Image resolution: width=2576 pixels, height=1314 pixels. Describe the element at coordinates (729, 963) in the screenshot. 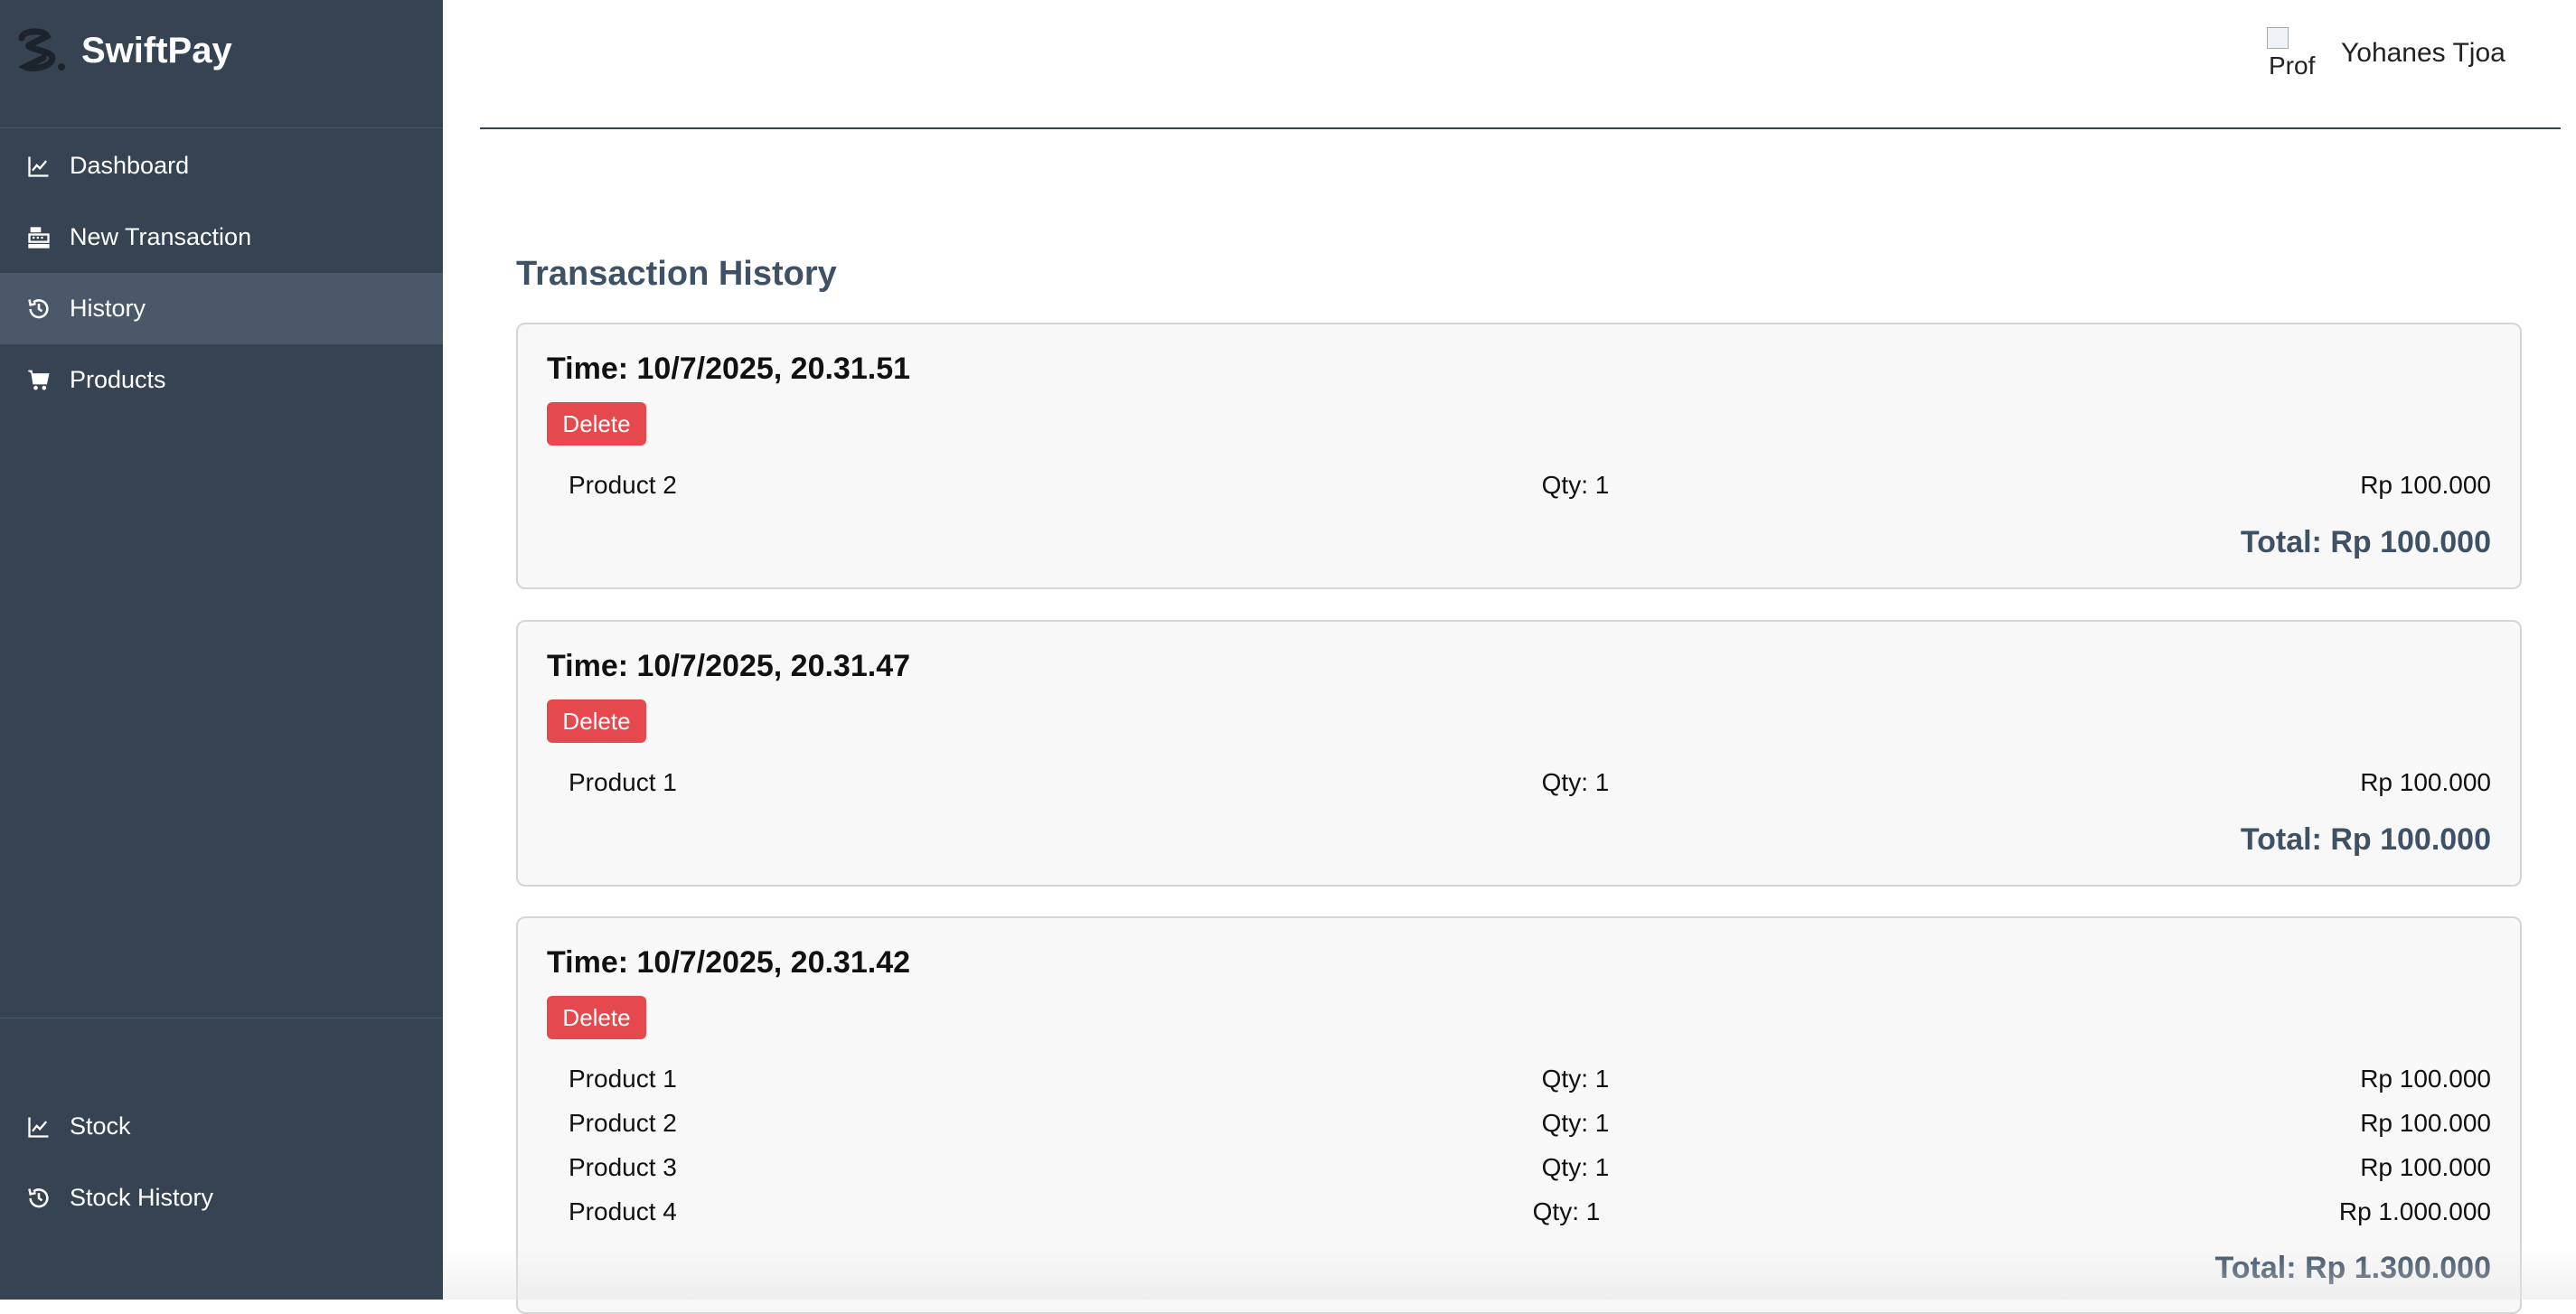

I see `transaction-time: Time: 10/7/2025, 20.31.42` at that location.